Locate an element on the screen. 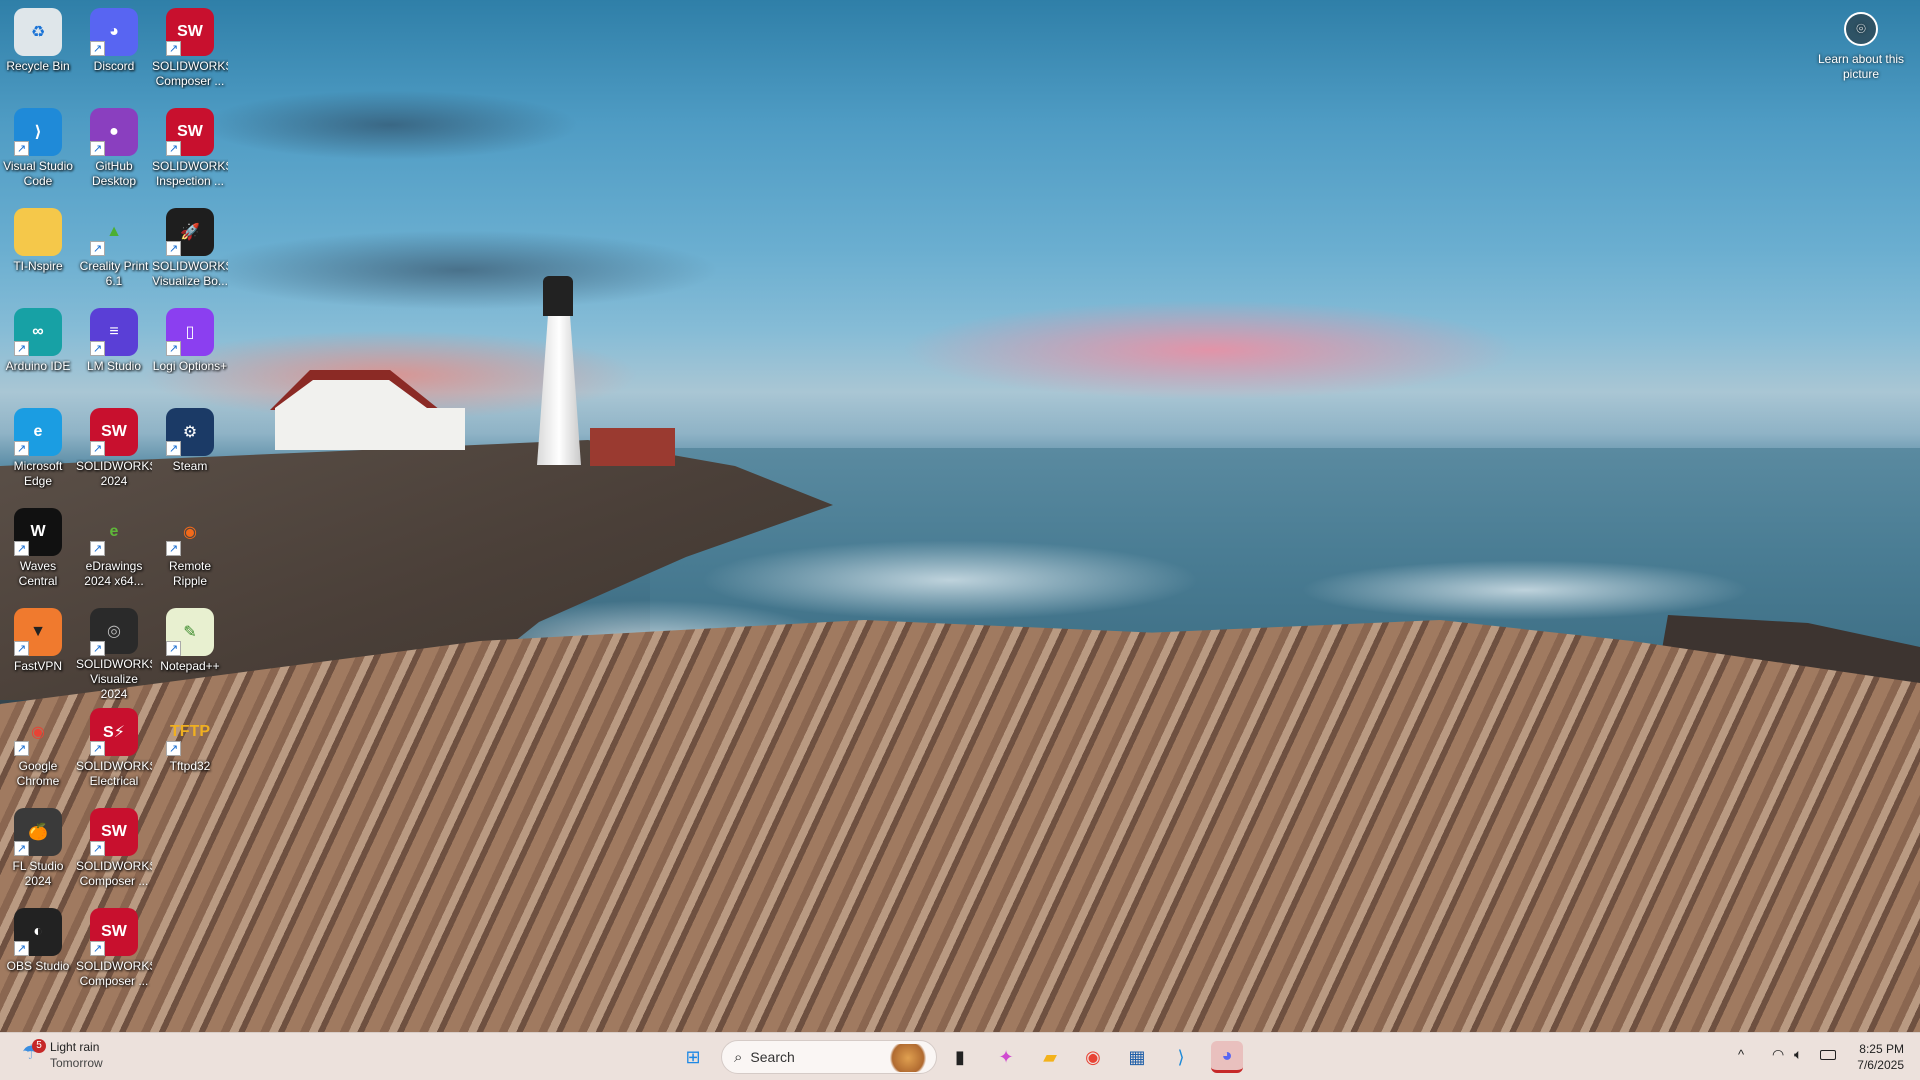  copilot-button: ✦ is located at coordinates (1006, 1057).